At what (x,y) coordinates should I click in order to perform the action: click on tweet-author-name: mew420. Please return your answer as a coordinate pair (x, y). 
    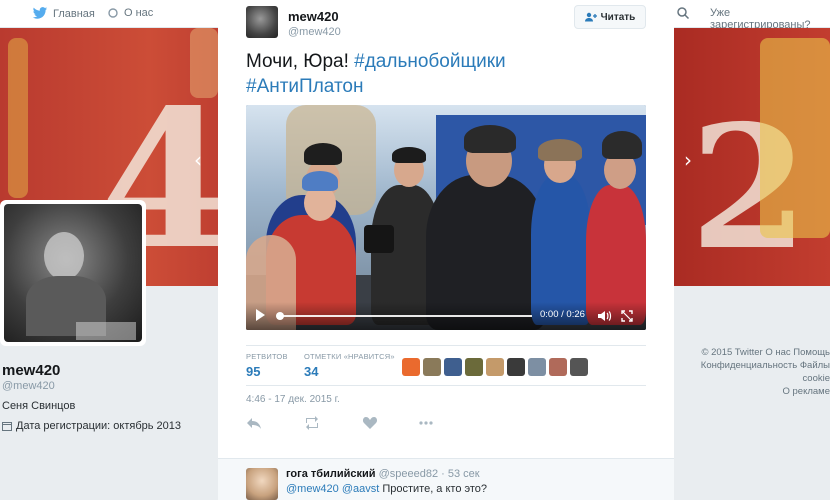
    Looking at the image, I should click on (313, 16).